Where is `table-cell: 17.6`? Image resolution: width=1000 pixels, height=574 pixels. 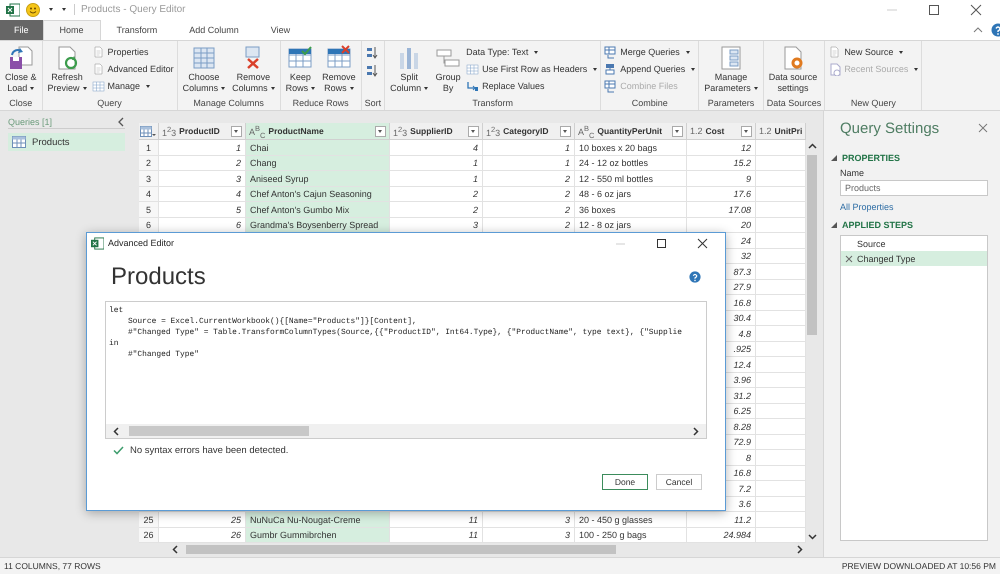
table-cell: 17.6 is located at coordinates (721, 194).